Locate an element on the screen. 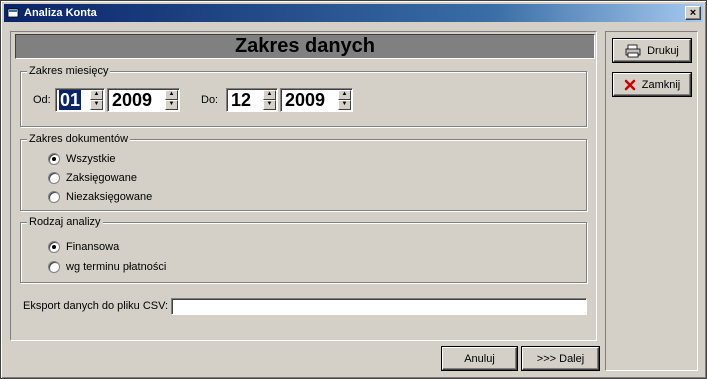 This screenshot has width=707, height=379. section-header: Zakres danych is located at coordinates (305, 46).